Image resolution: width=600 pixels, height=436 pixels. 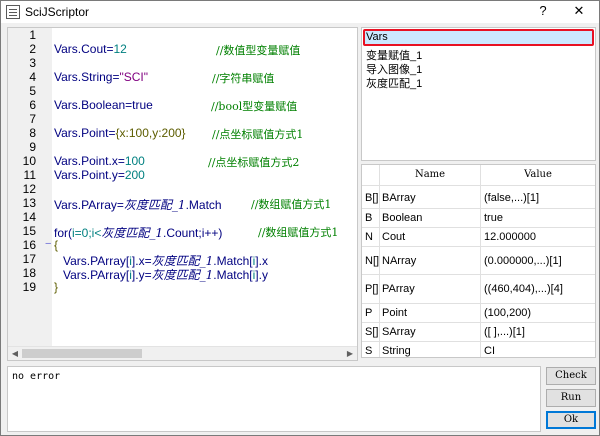 What do you see at coordinates (29, 189) in the screenshot?
I see `line-number: 12` at bounding box center [29, 189].